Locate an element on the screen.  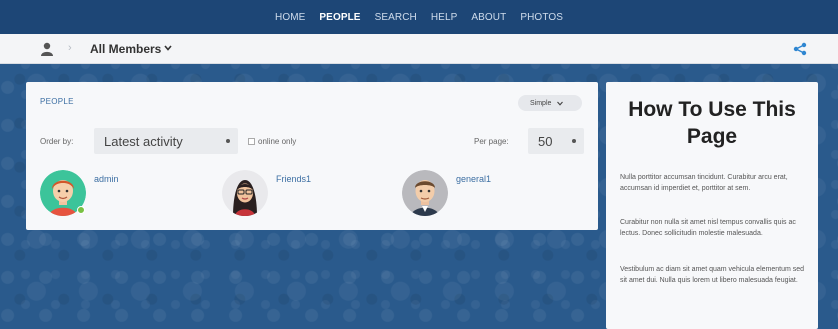
view-mode-label: Simple is located at coordinates (541, 103).